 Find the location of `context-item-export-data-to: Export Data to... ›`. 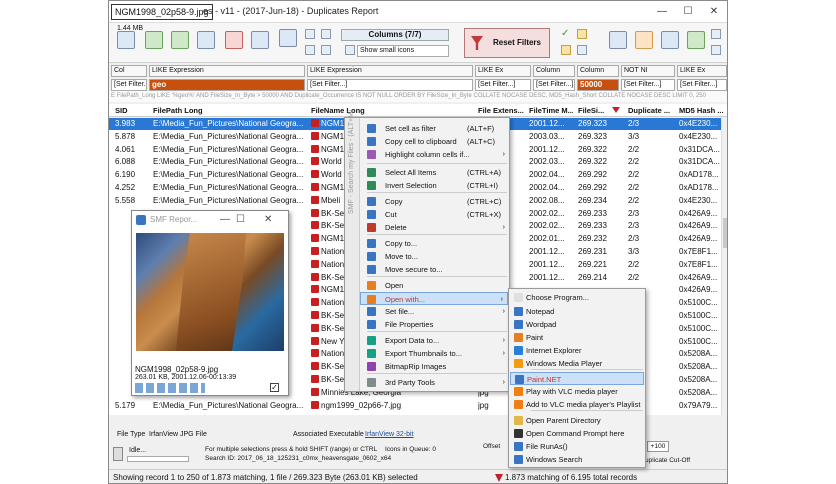

context-item-export-data-to: Export Data to... › is located at coordinates (435, 340).